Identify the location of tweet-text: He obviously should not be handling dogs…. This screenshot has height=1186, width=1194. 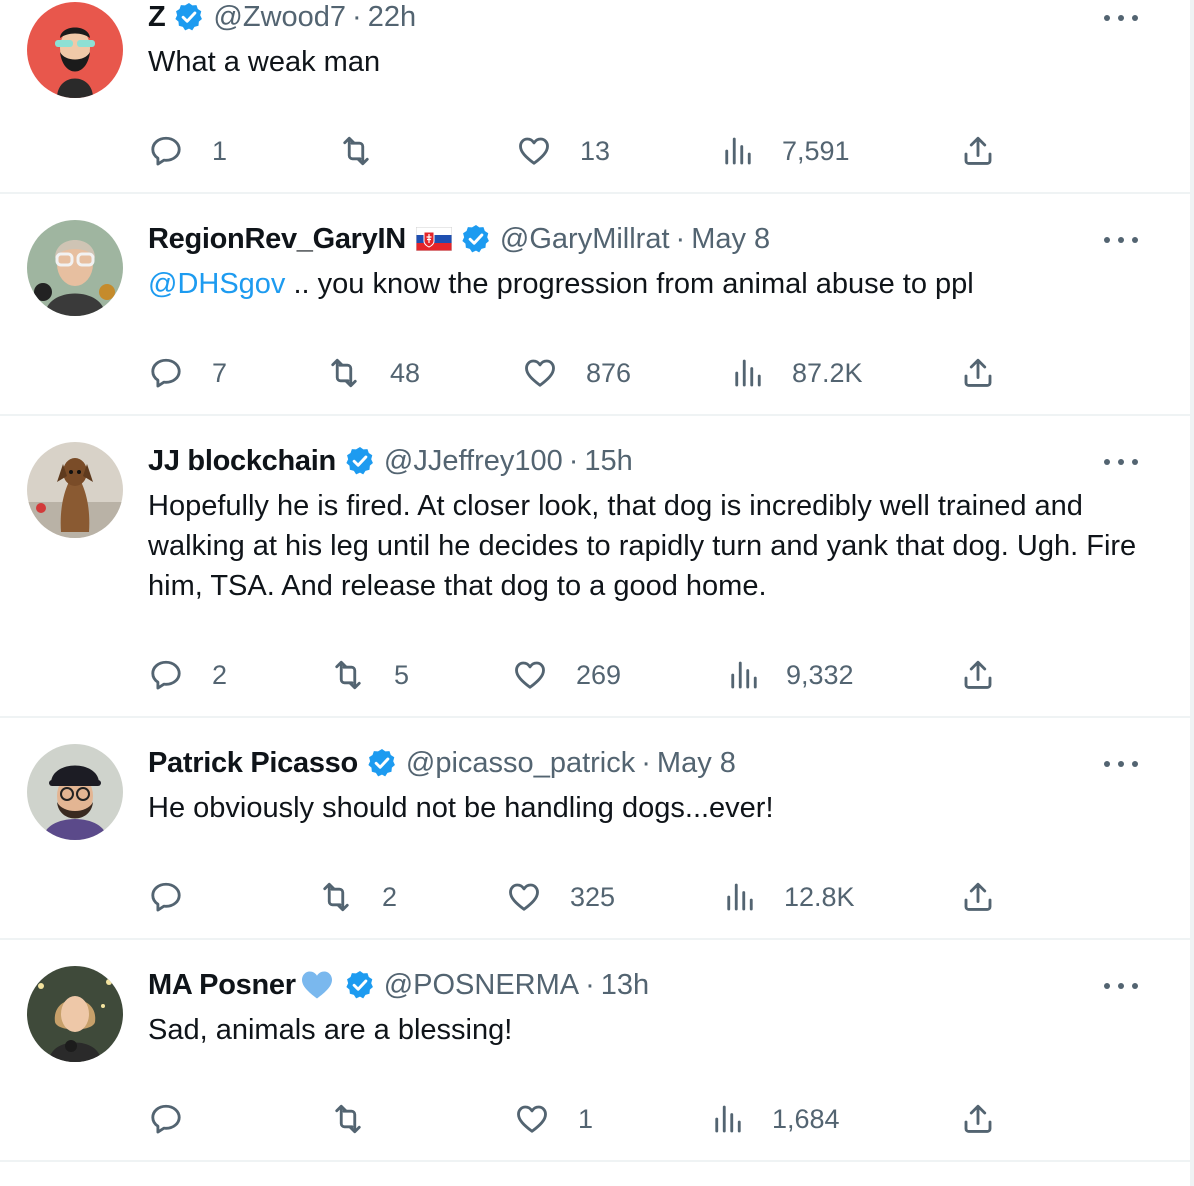
(653, 808).